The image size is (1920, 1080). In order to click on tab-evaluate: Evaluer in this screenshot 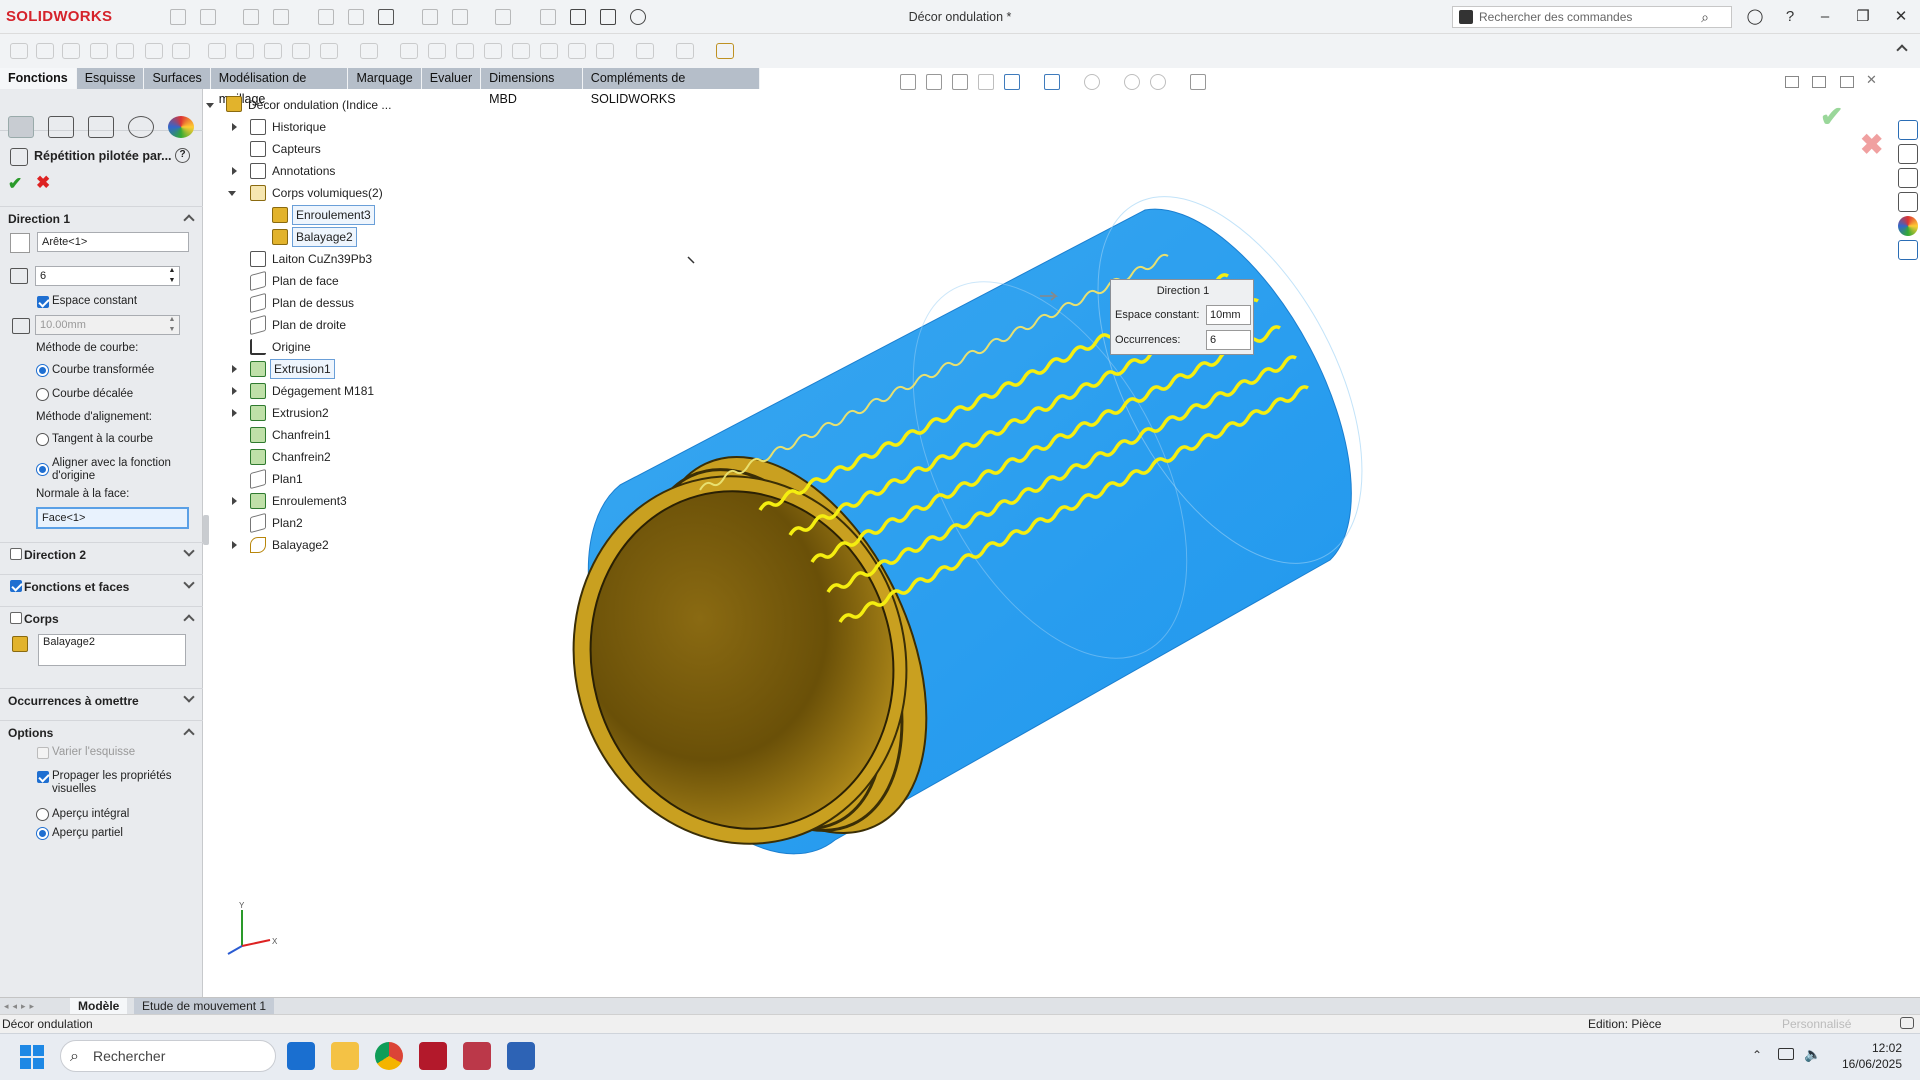, I will do `click(451, 78)`.